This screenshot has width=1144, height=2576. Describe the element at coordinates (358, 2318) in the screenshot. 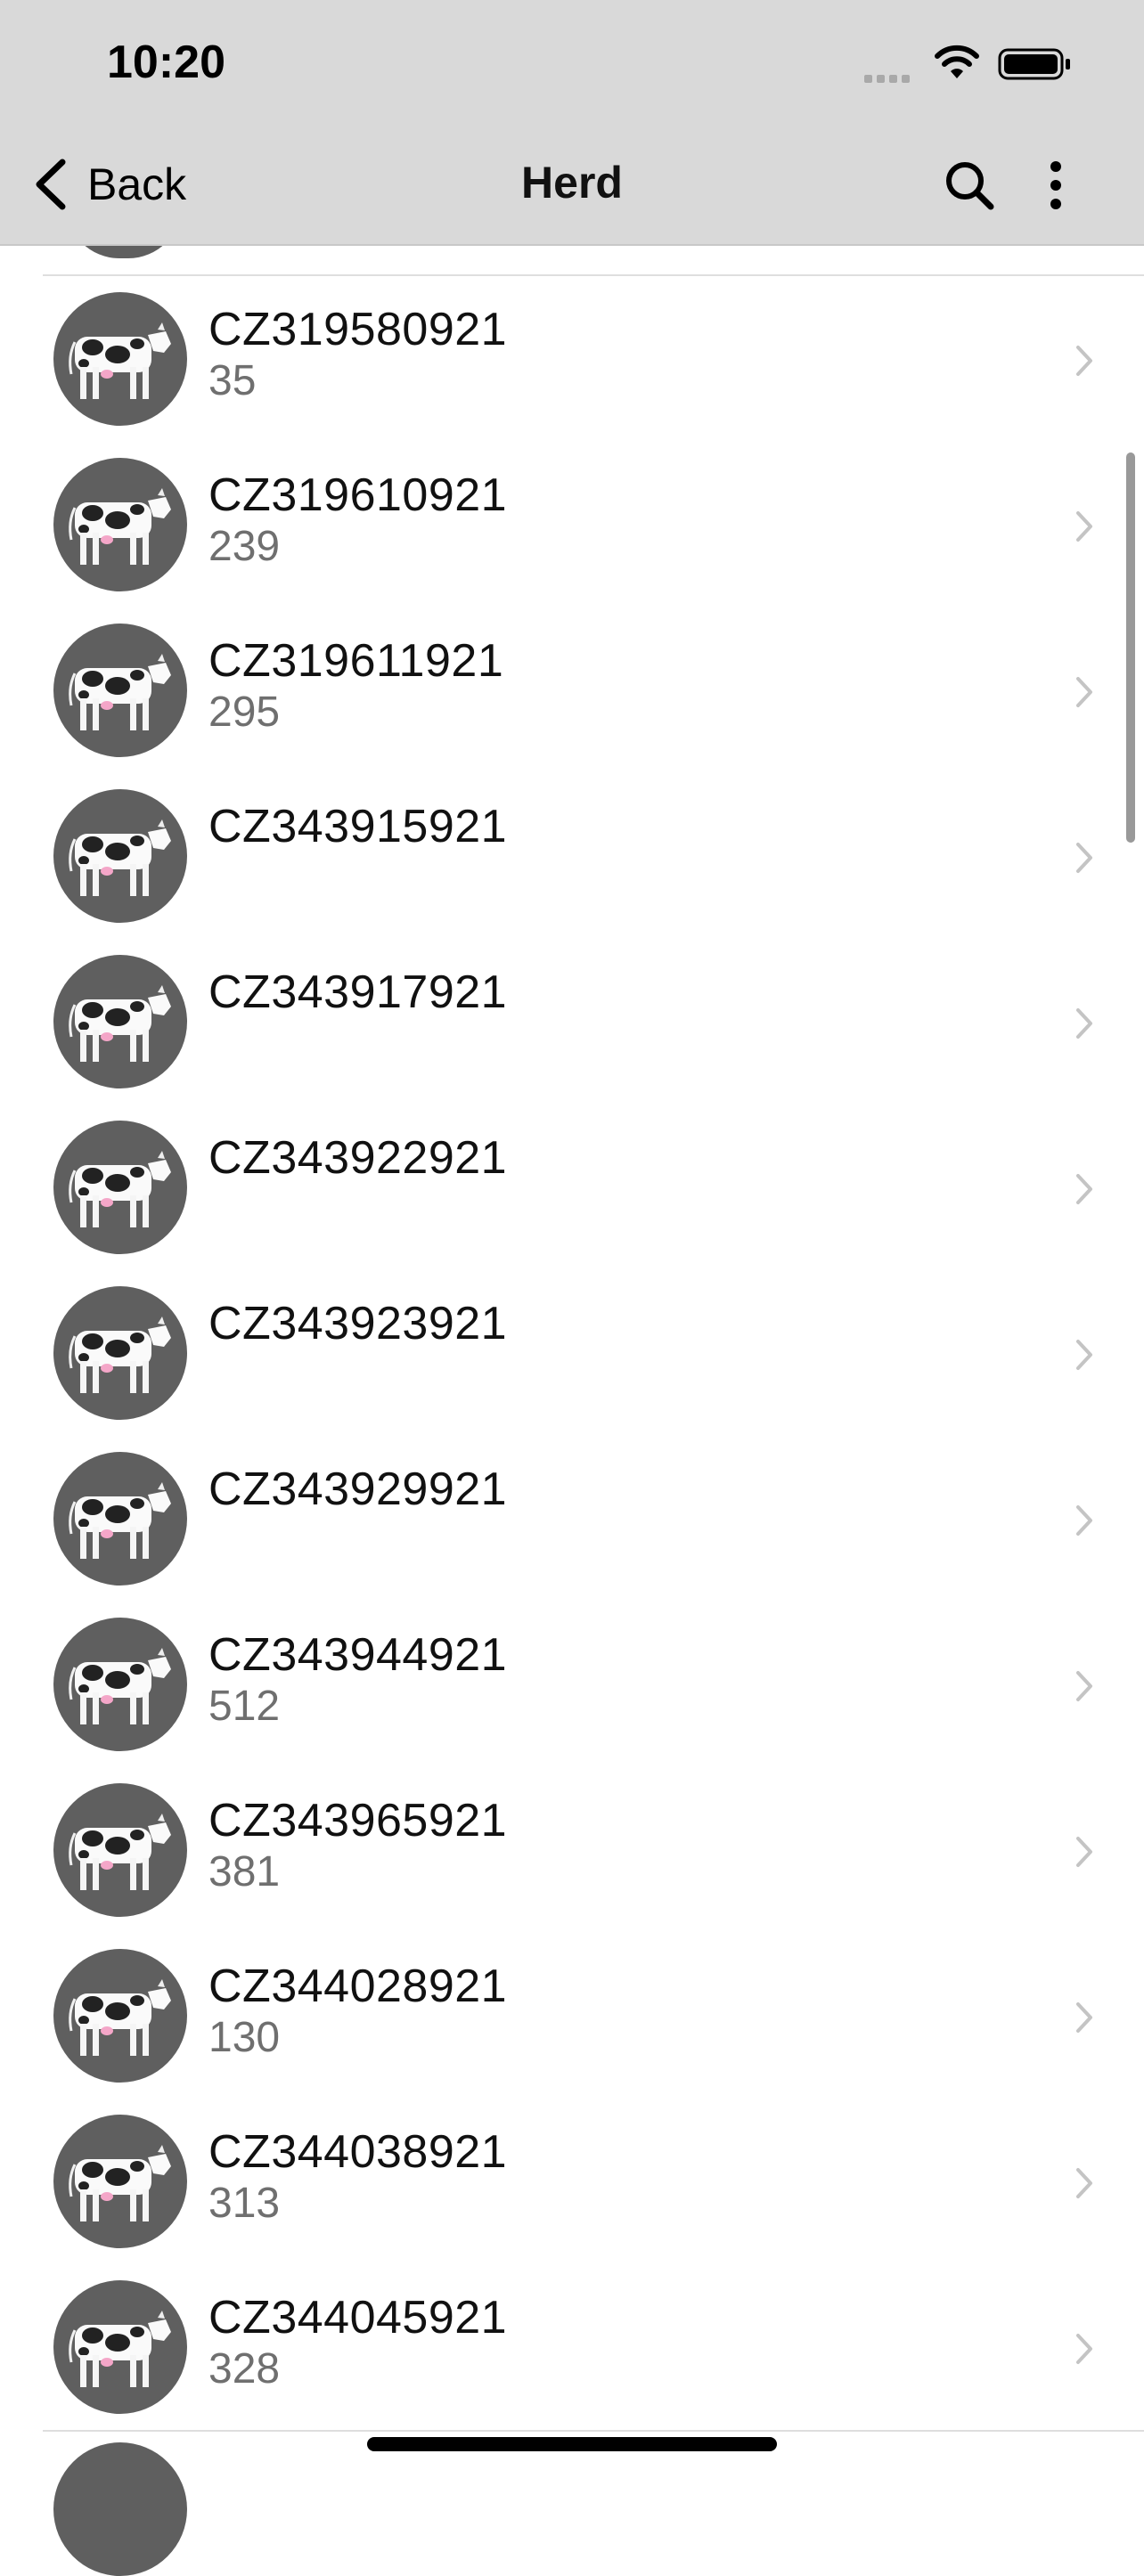

I see `animal-id: CZ344045921` at that location.